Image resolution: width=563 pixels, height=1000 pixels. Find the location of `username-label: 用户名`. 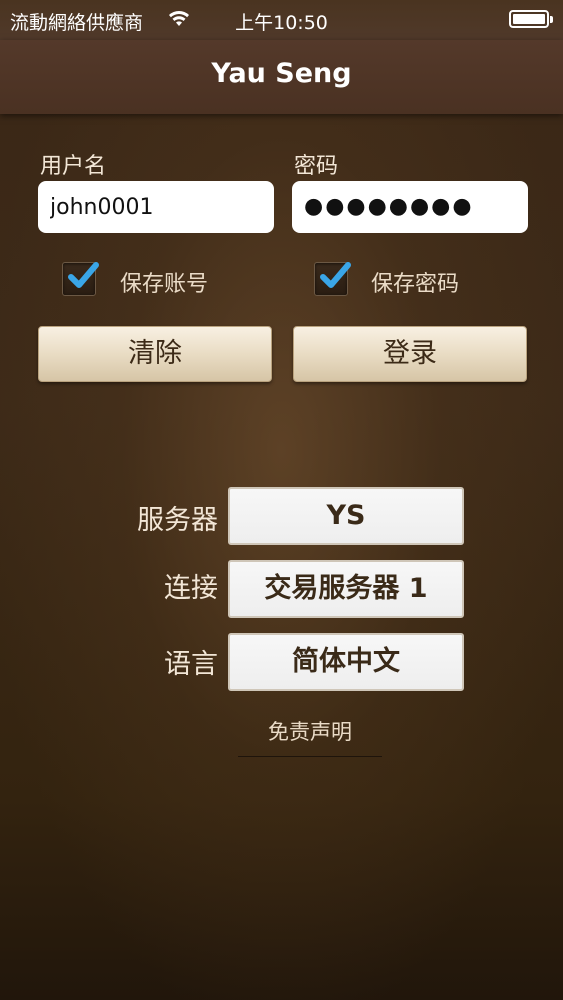

username-label: 用户名 is located at coordinates (73, 166).